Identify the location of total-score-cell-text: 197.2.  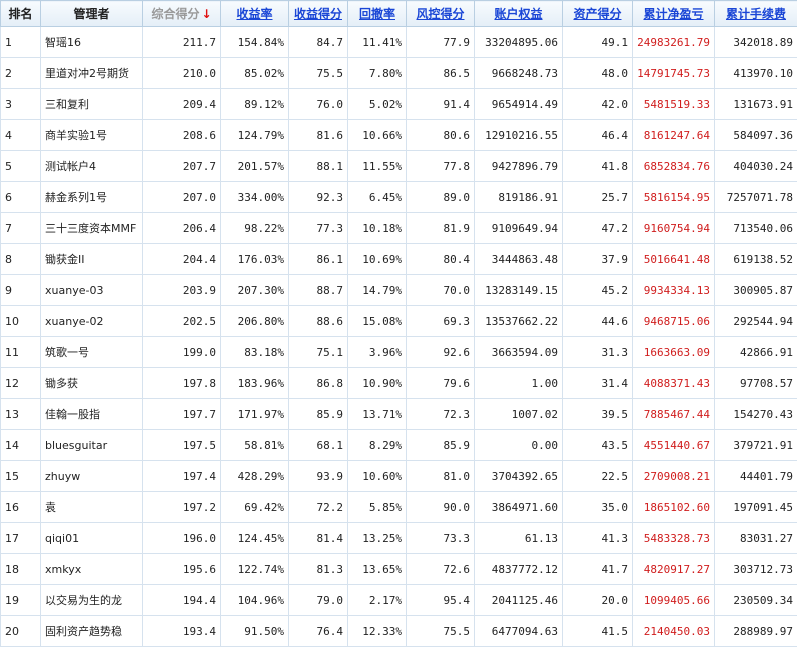
(181, 507).